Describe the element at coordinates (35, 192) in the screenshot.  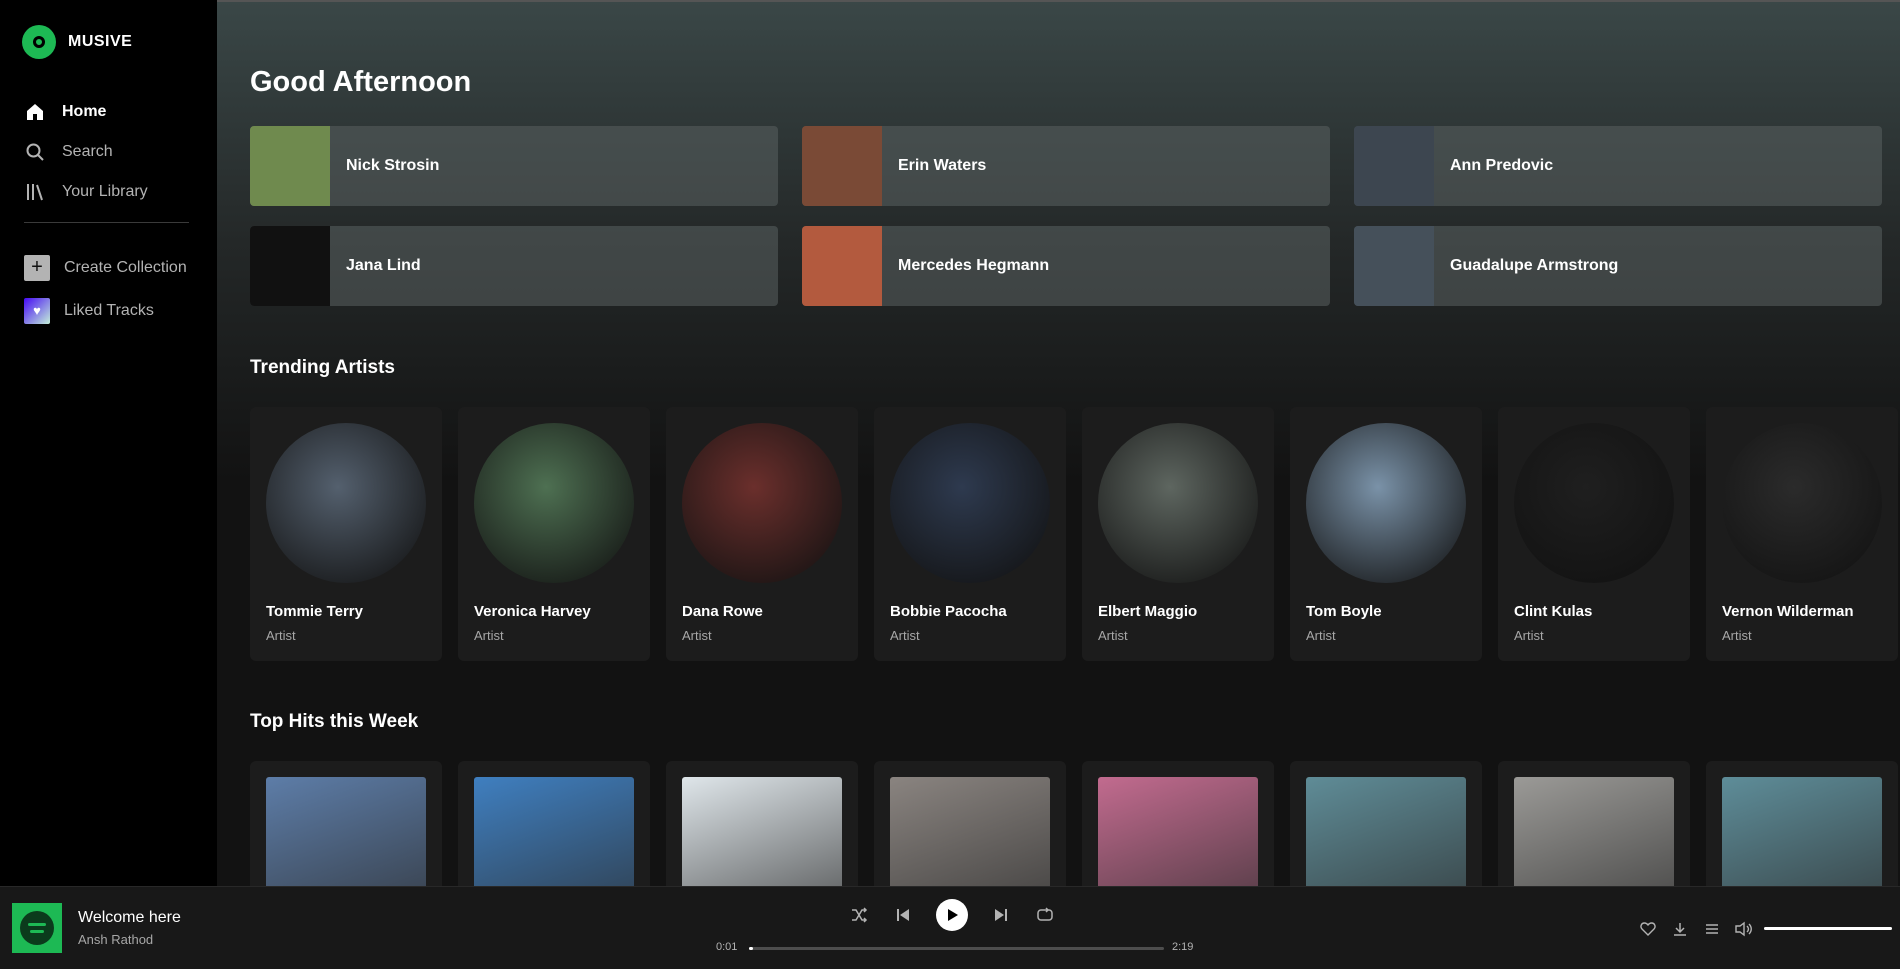
I see `library-icon` at that location.